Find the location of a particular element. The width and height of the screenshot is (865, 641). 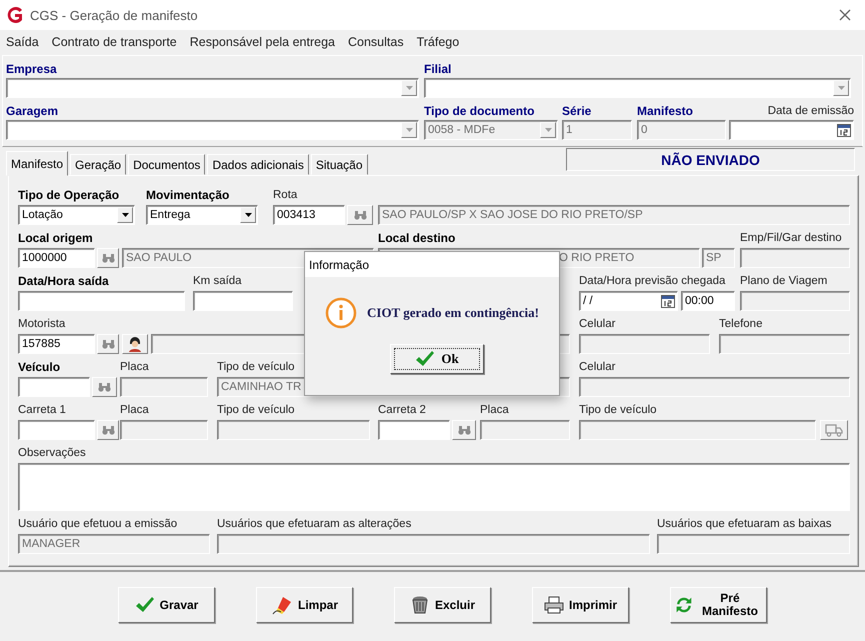

calendar-icon is located at coordinates (668, 301).